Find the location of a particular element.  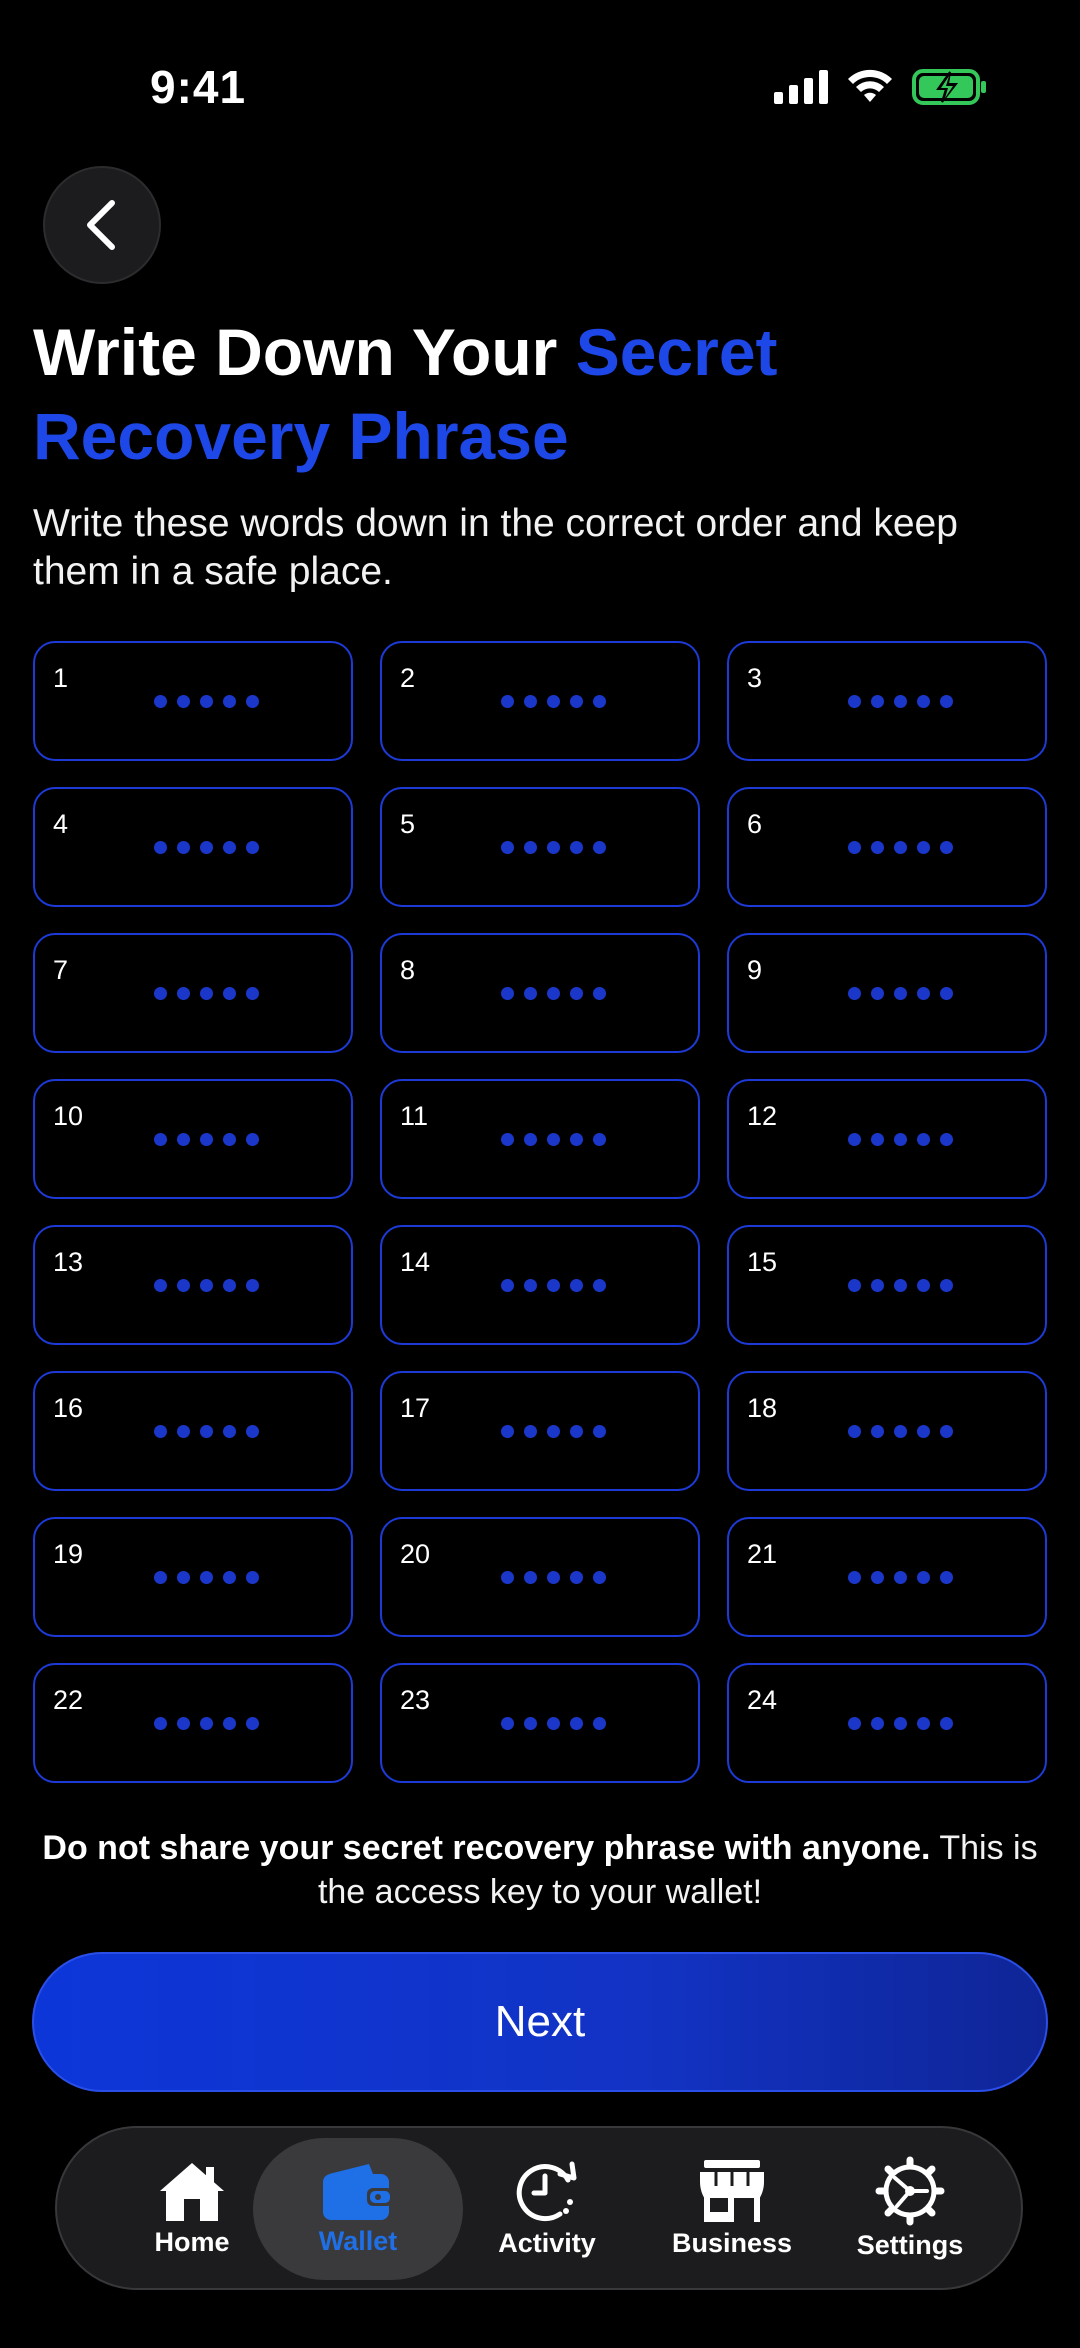

back-button is located at coordinates (102, 225).